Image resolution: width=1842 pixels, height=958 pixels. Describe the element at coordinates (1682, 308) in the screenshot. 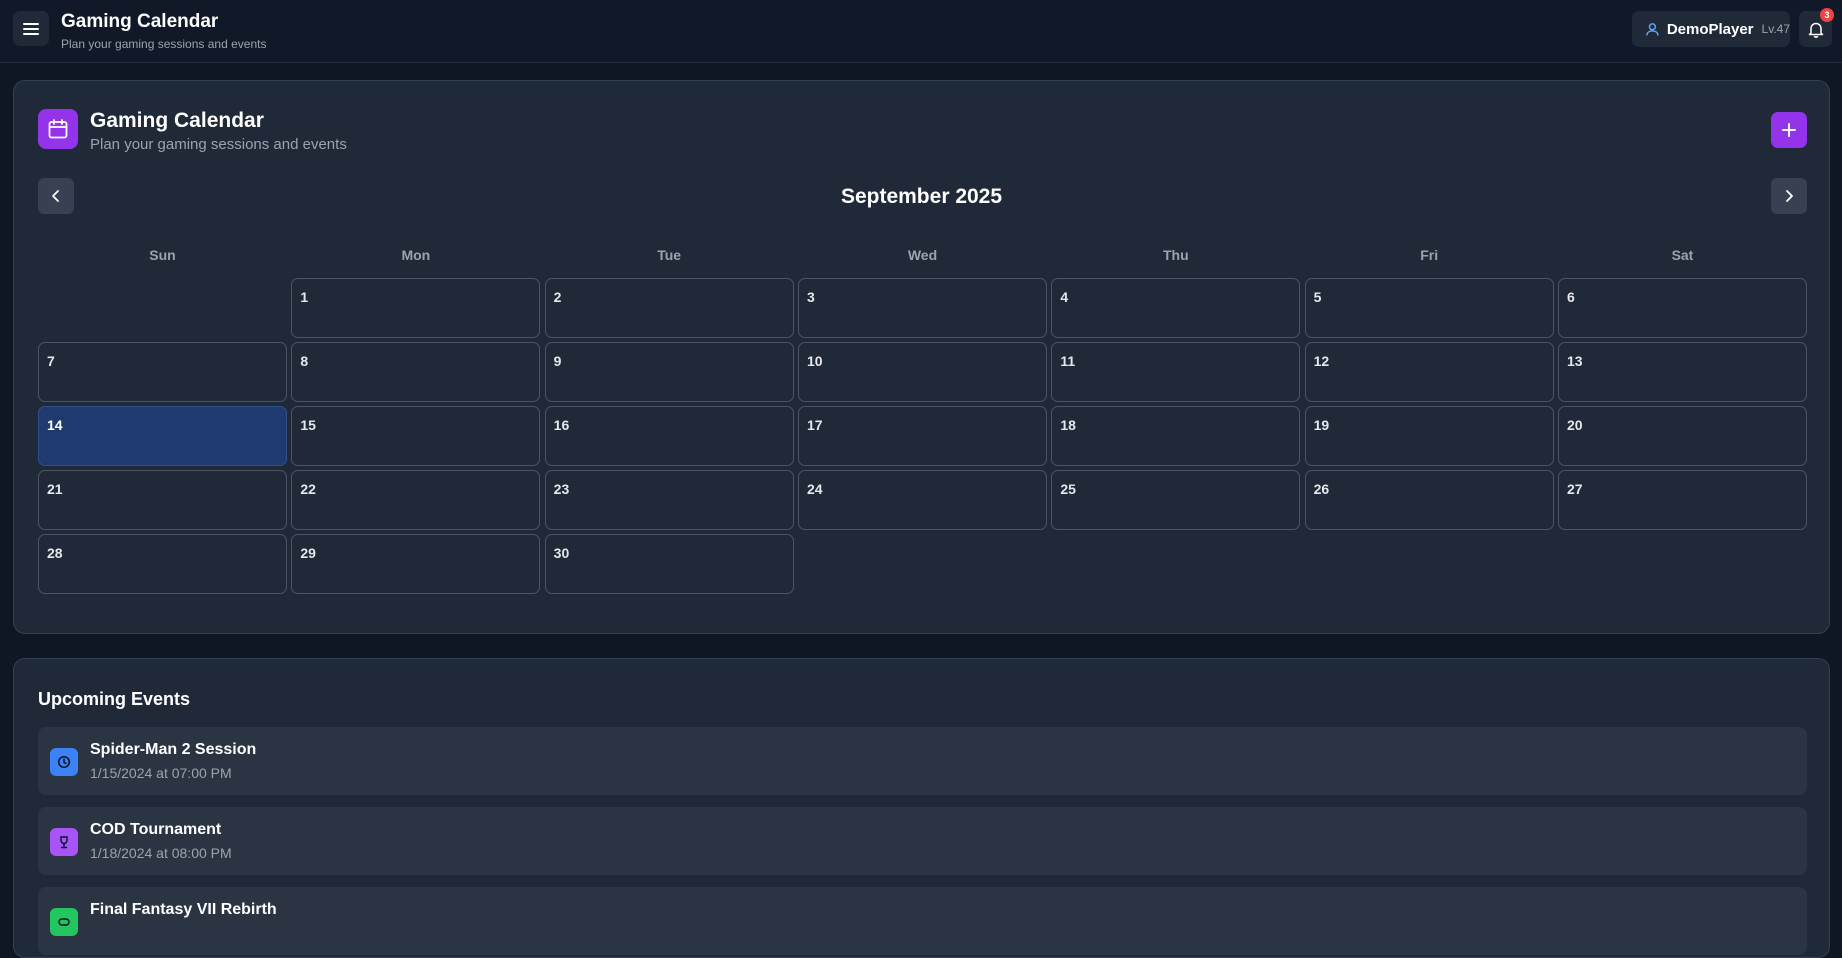

I see `calendar-day: 6` at that location.